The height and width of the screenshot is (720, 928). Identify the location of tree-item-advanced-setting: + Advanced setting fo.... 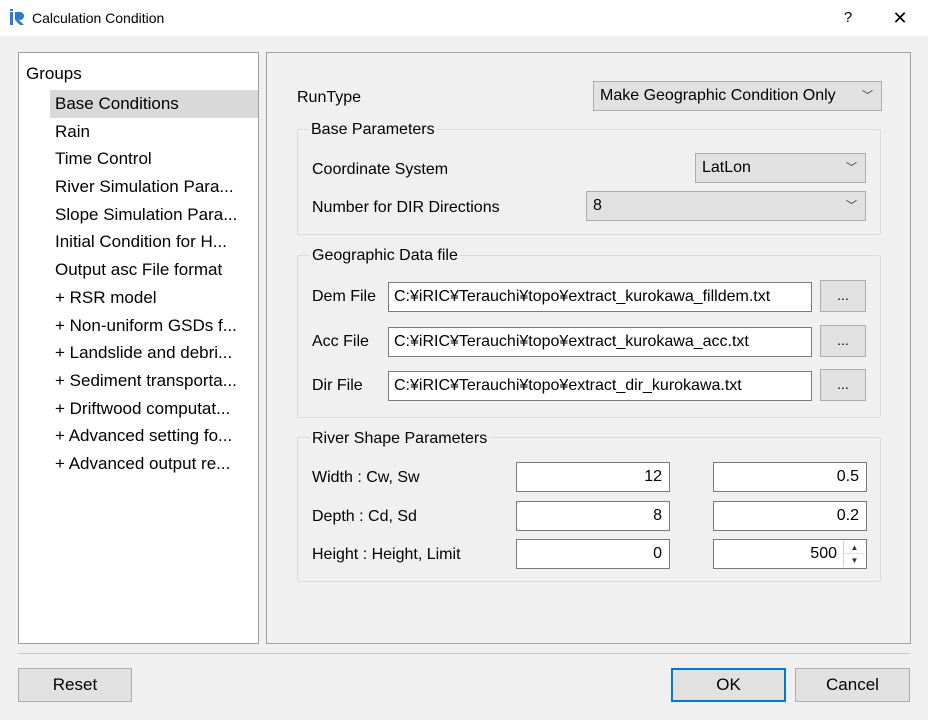
(154, 436).